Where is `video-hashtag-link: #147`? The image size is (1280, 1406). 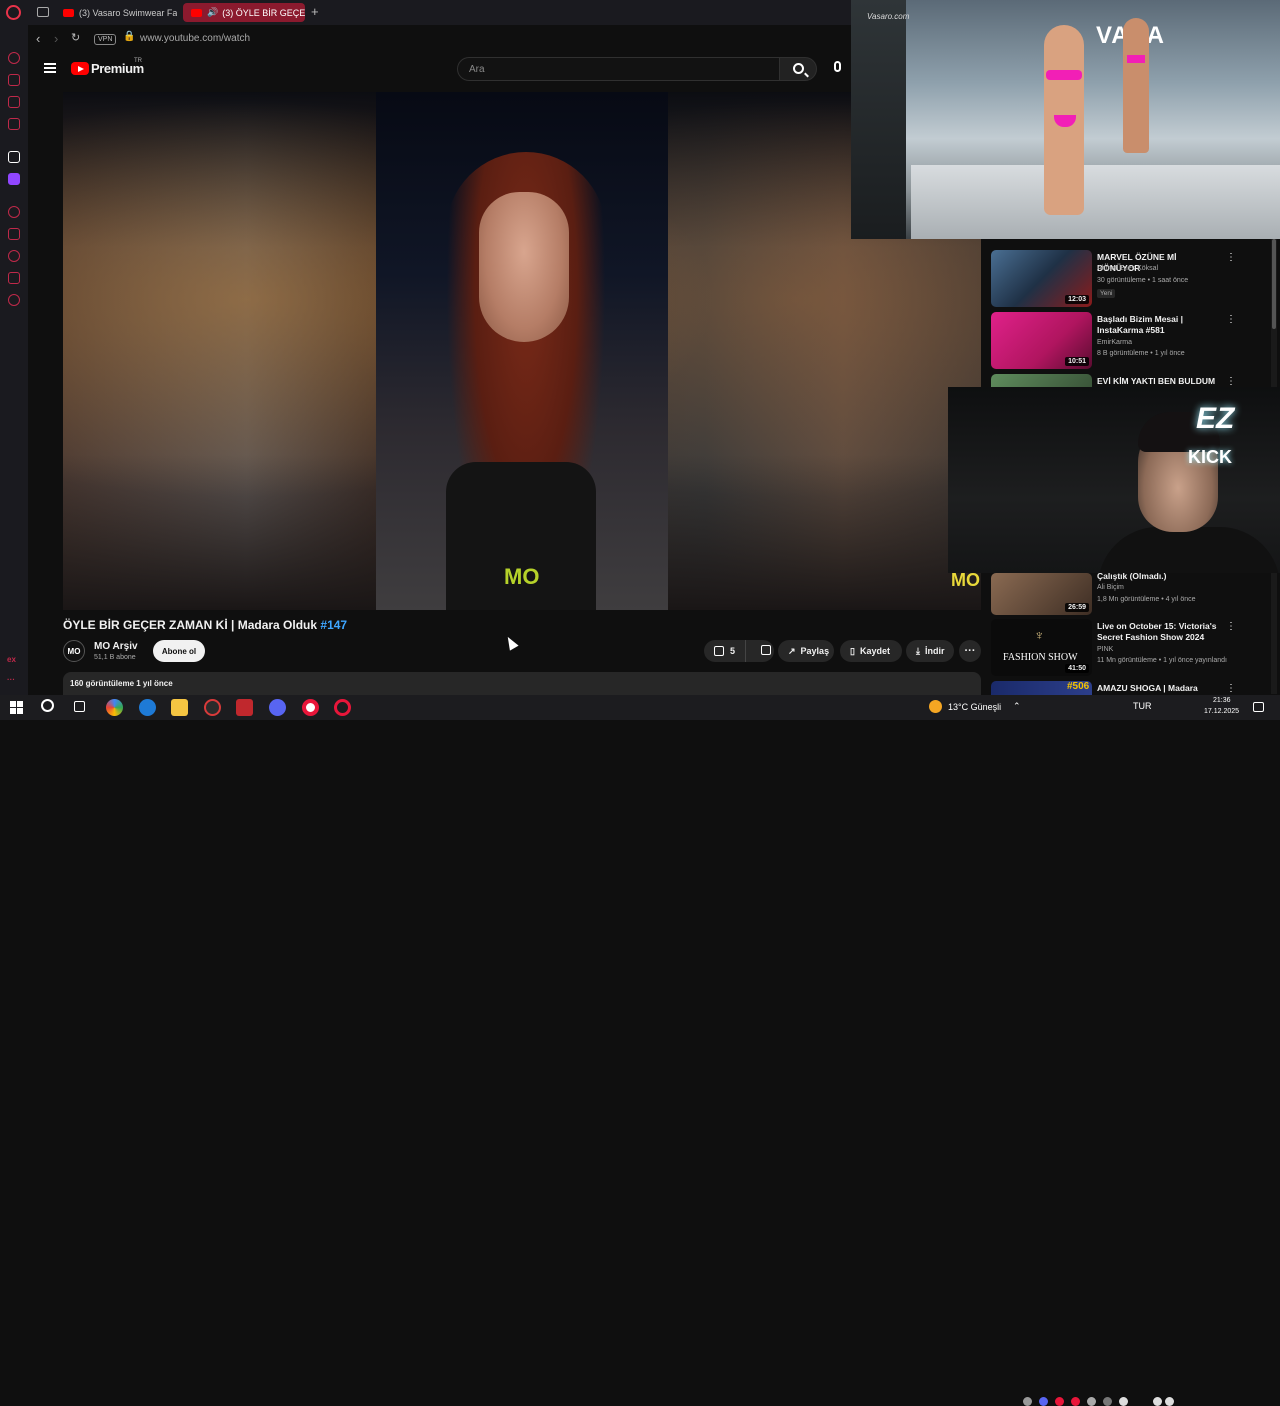
video-hashtag-link: #147 is located at coordinates (333, 625).